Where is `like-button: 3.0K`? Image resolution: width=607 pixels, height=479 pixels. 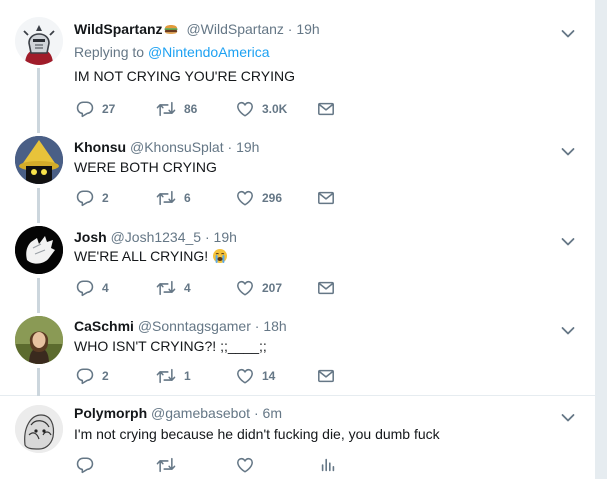 like-button: 3.0K is located at coordinates (261, 109).